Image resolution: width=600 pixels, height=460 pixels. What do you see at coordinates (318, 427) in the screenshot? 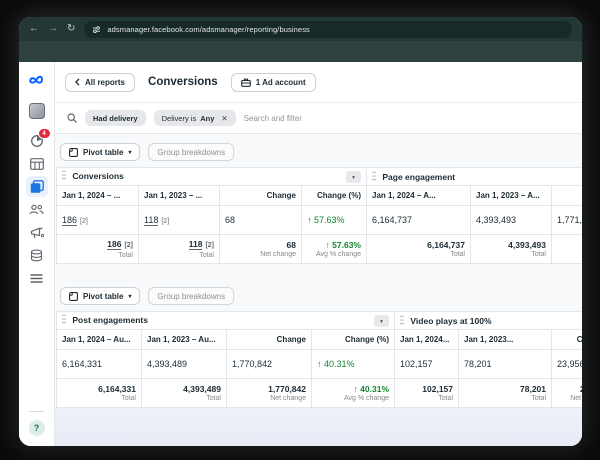
I see `canvas-footer` at bounding box center [318, 427].